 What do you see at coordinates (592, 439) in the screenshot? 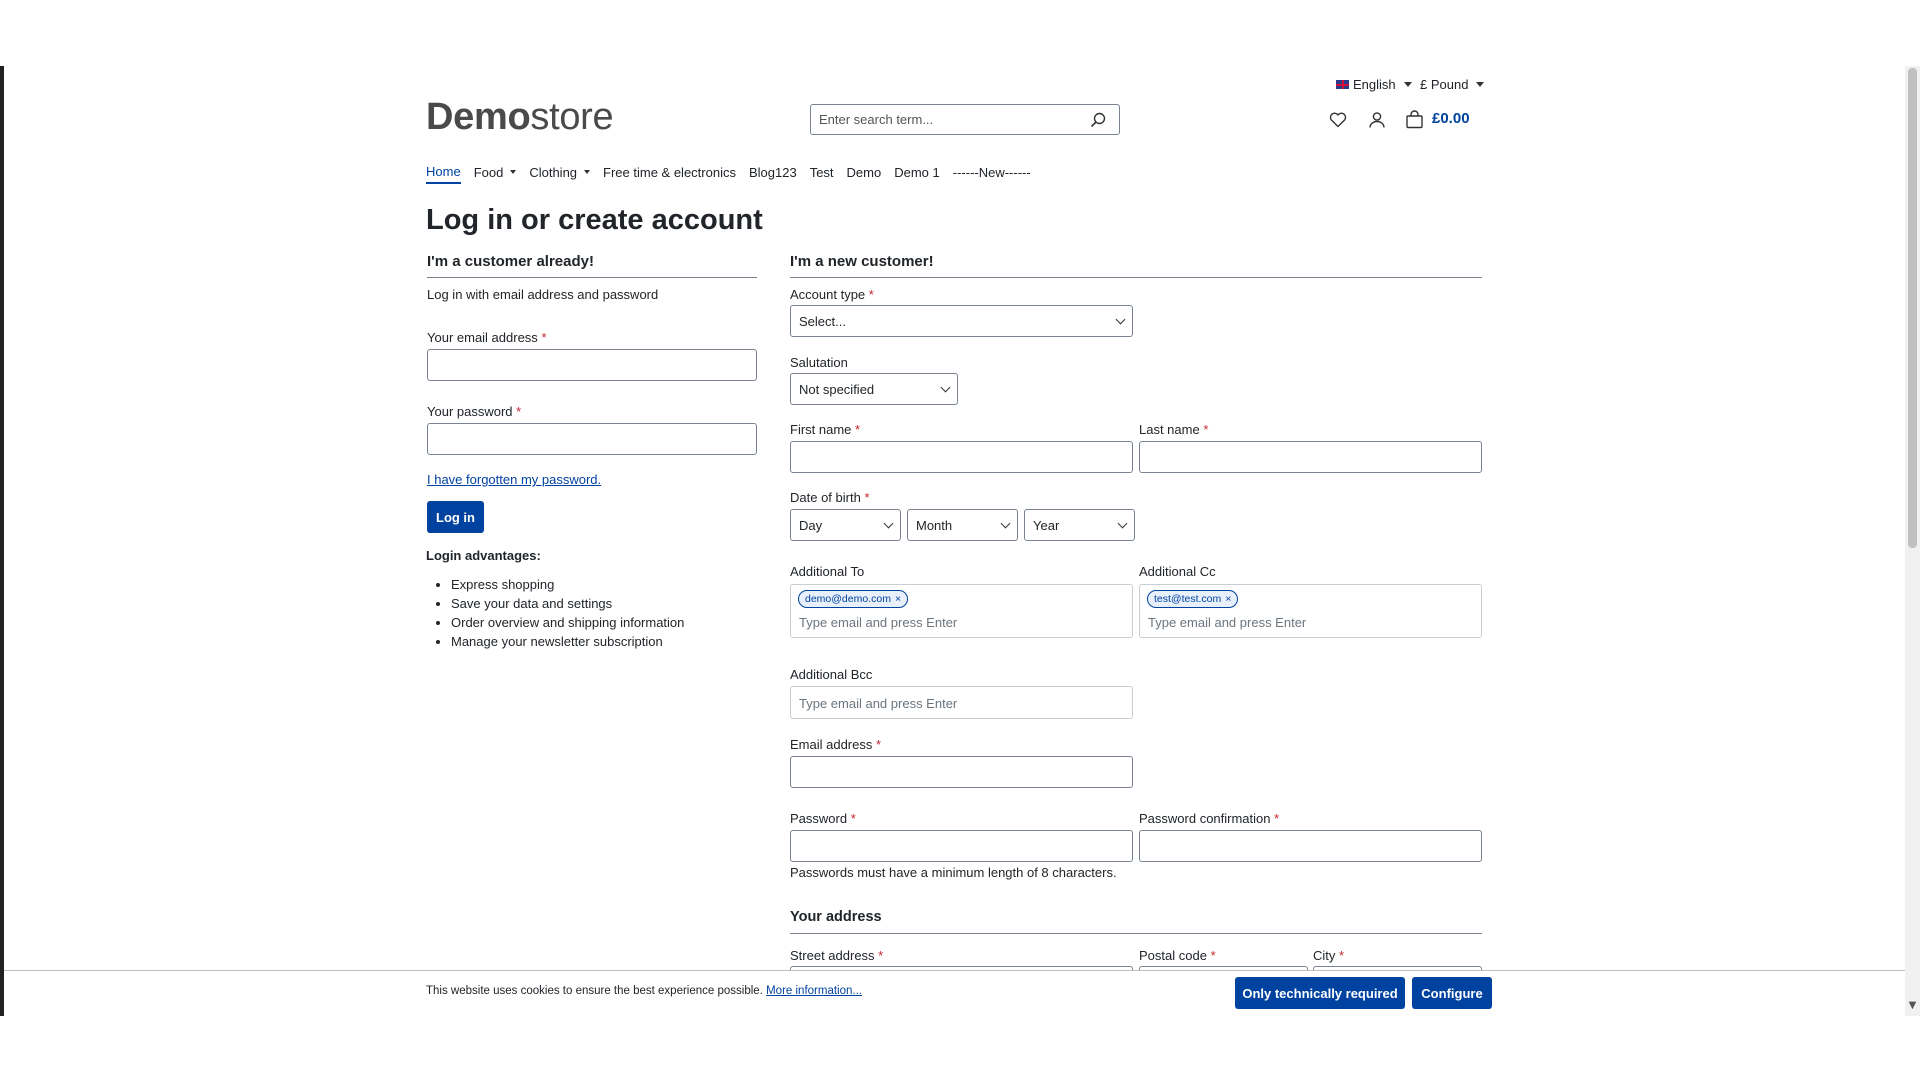
I see `login-password-input` at bounding box center [592, 439].